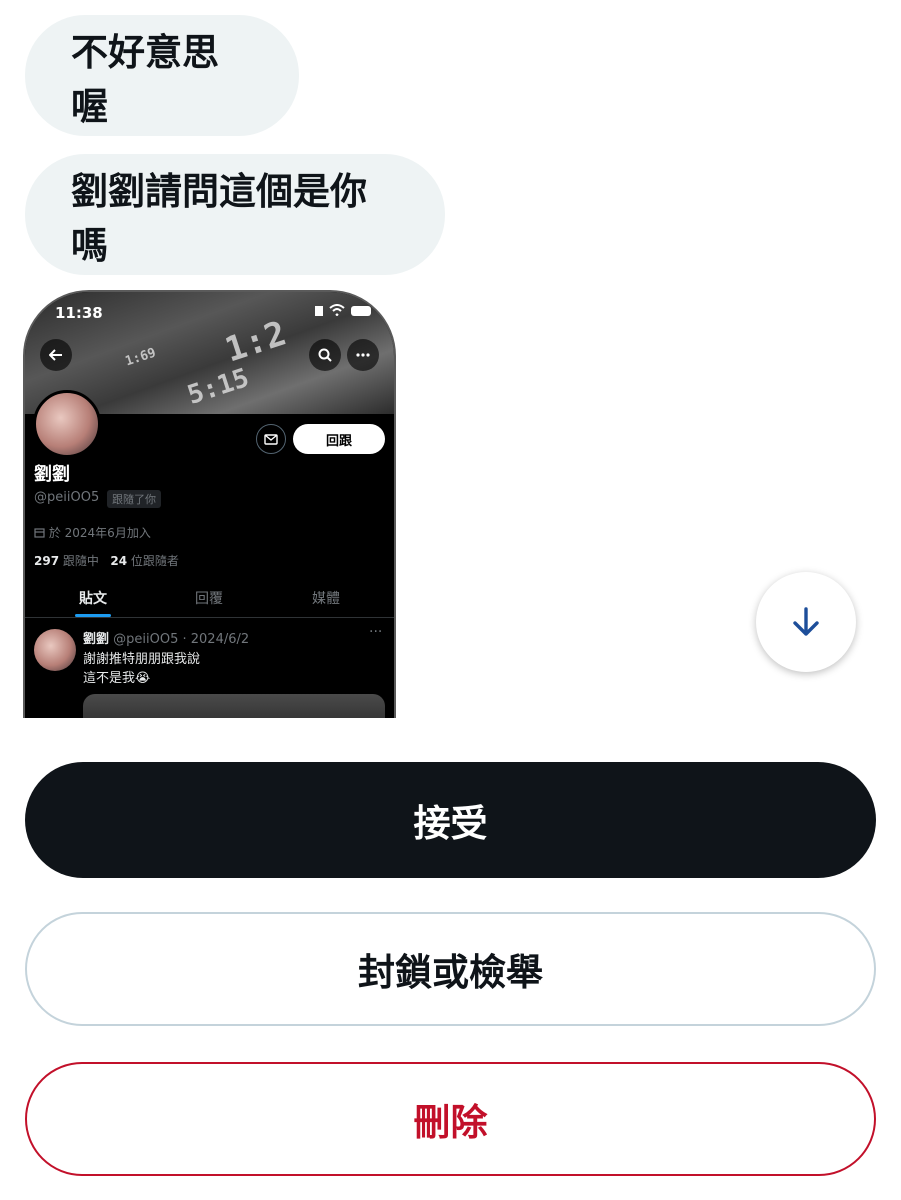 The image size is (901, 1200). I want to click on follow-back-button: 回跟, so click(339, 439).